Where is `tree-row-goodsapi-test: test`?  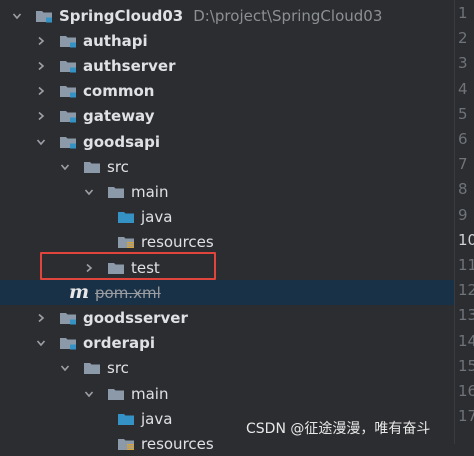
tree-row-goodsapi-test: test is located at coordinates (227, 267).